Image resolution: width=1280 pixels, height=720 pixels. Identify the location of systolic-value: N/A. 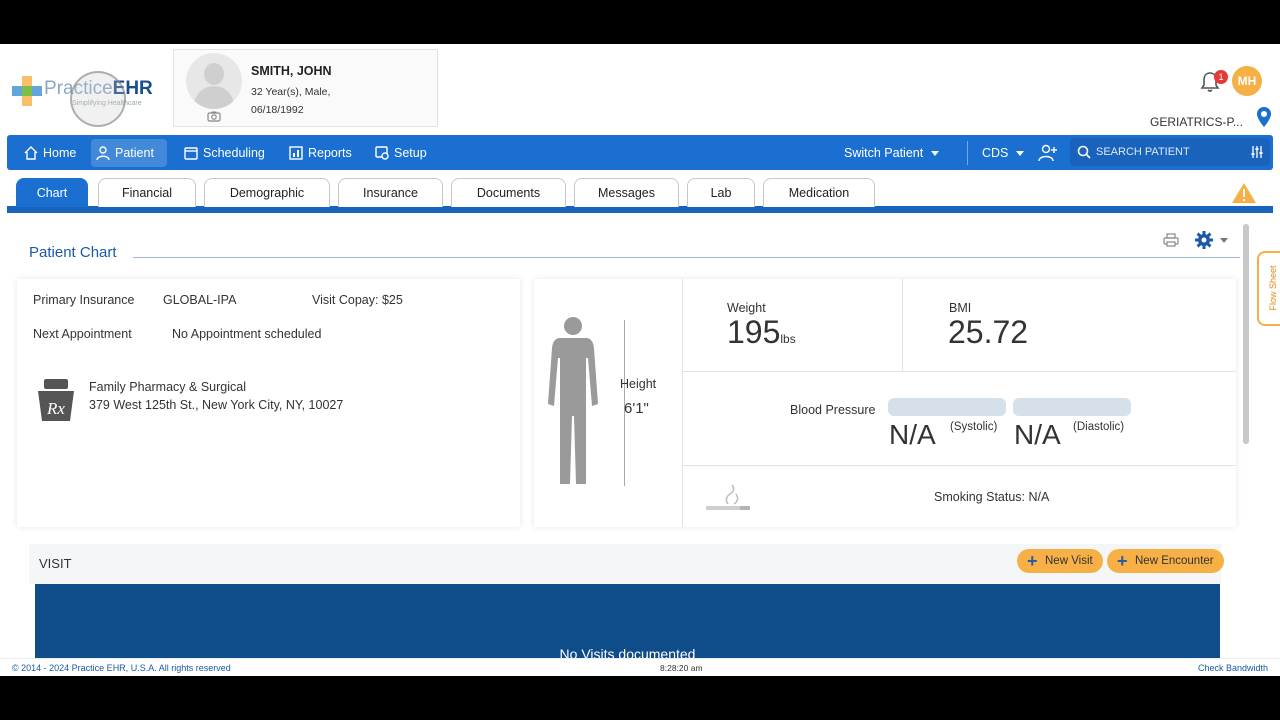
(912, 434).